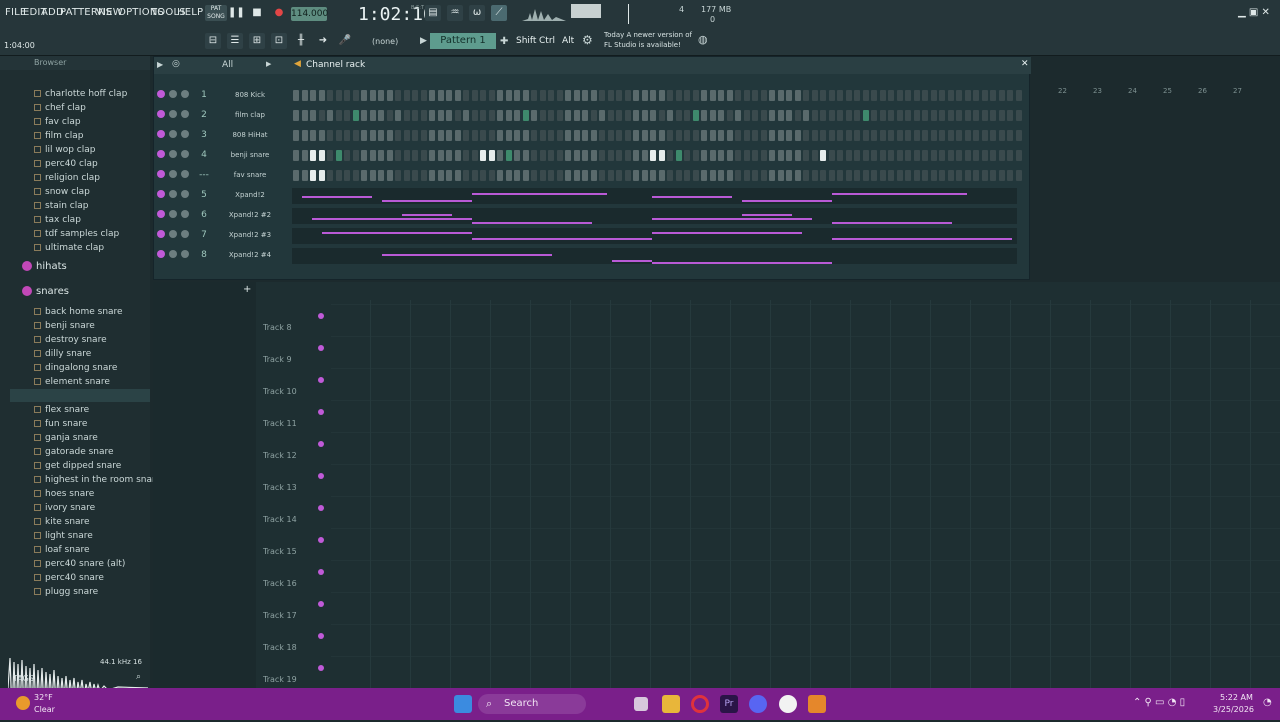 The image size is (1280, 722). I want to click on piano-roll-icon: ☰, so click(235, 41).